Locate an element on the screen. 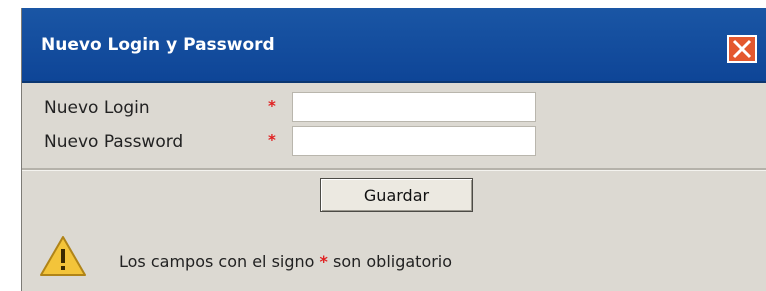 The image size is (766, 291). dialog-title: Nuevo Login y Password is located at coordinates (158, 45).